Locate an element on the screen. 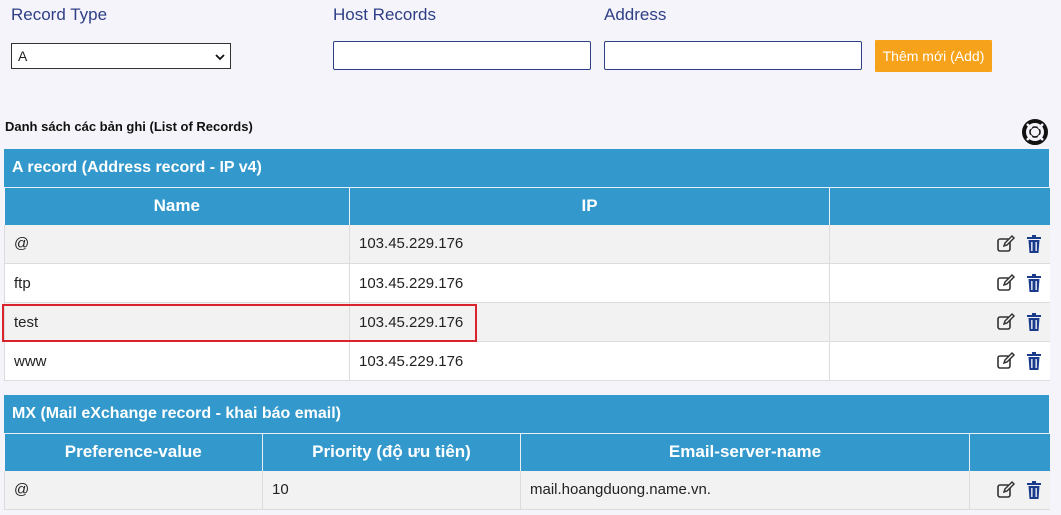  chevron-down-icon is located at coordinates (220, 57).